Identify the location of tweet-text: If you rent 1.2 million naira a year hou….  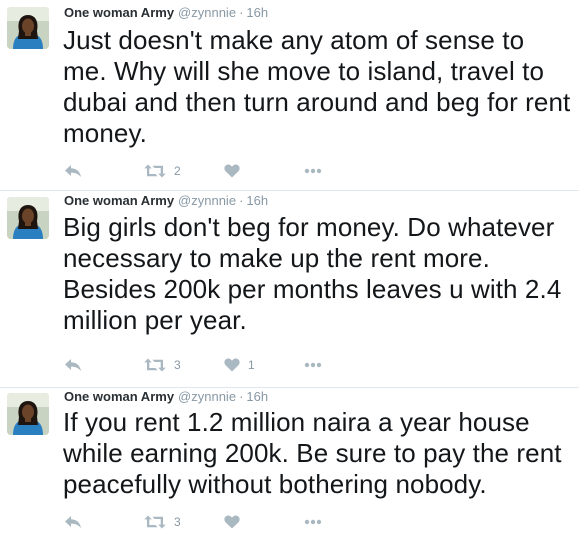
(312, 453).